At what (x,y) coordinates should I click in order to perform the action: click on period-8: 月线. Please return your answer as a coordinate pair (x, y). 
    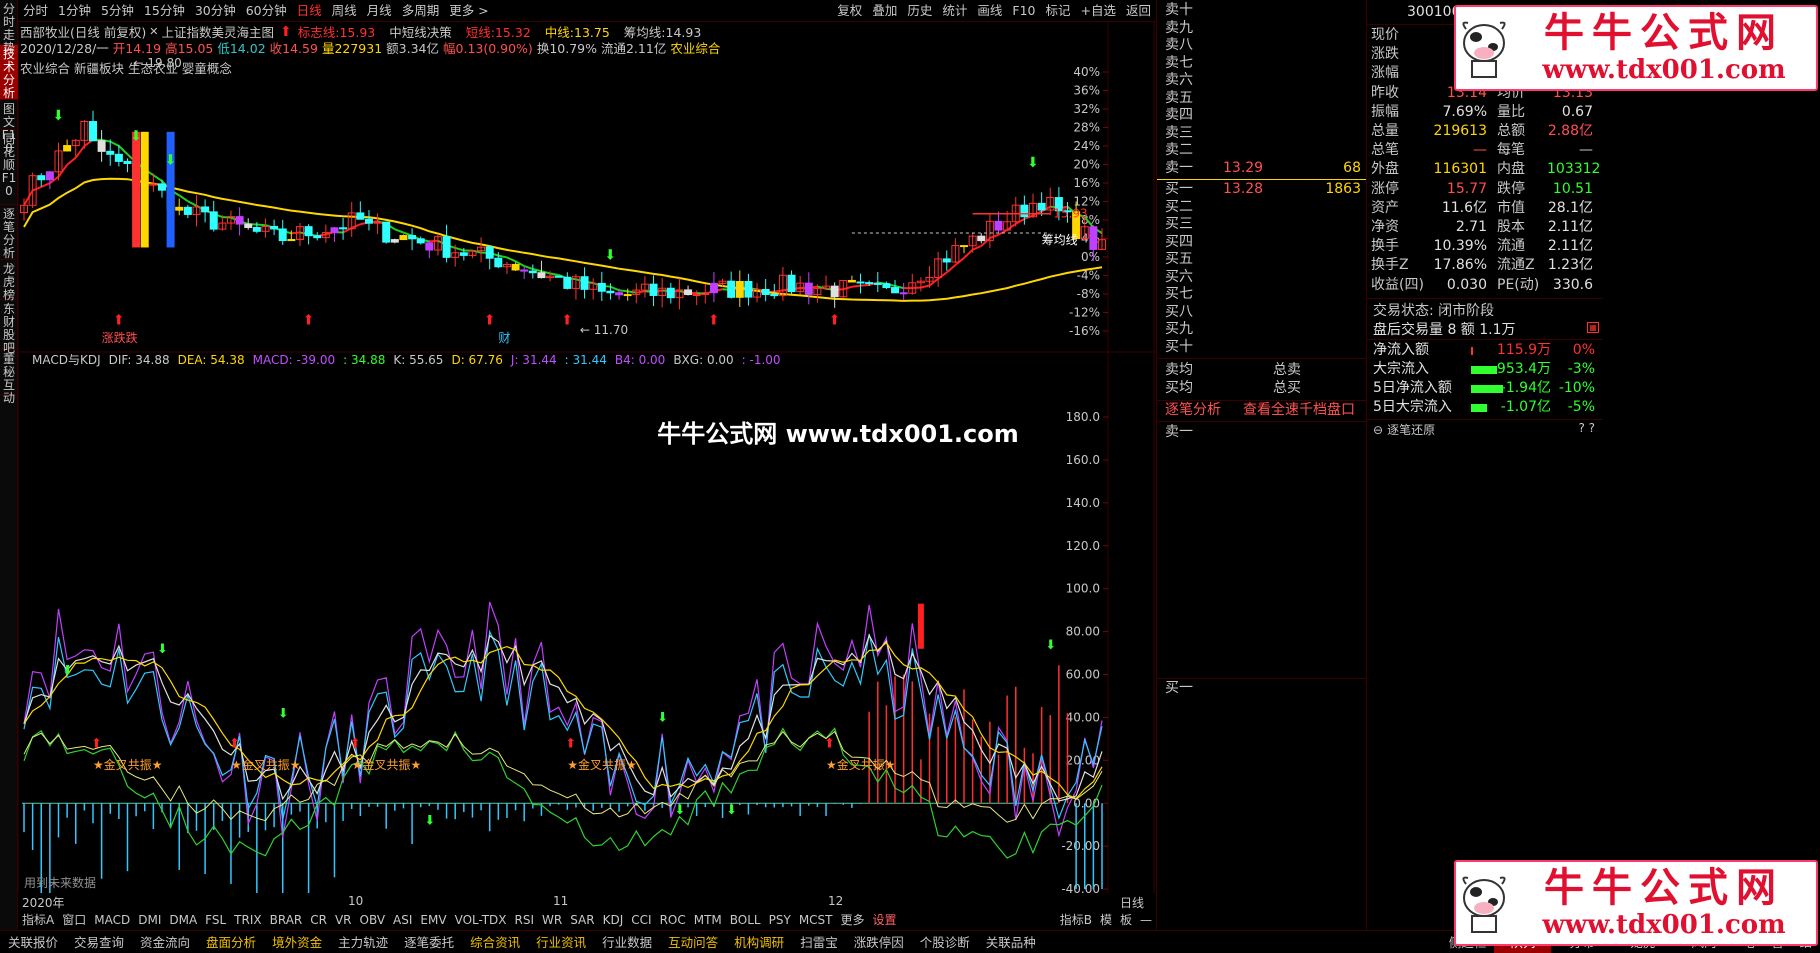
    Looking at the image, I should click on (379, 11).